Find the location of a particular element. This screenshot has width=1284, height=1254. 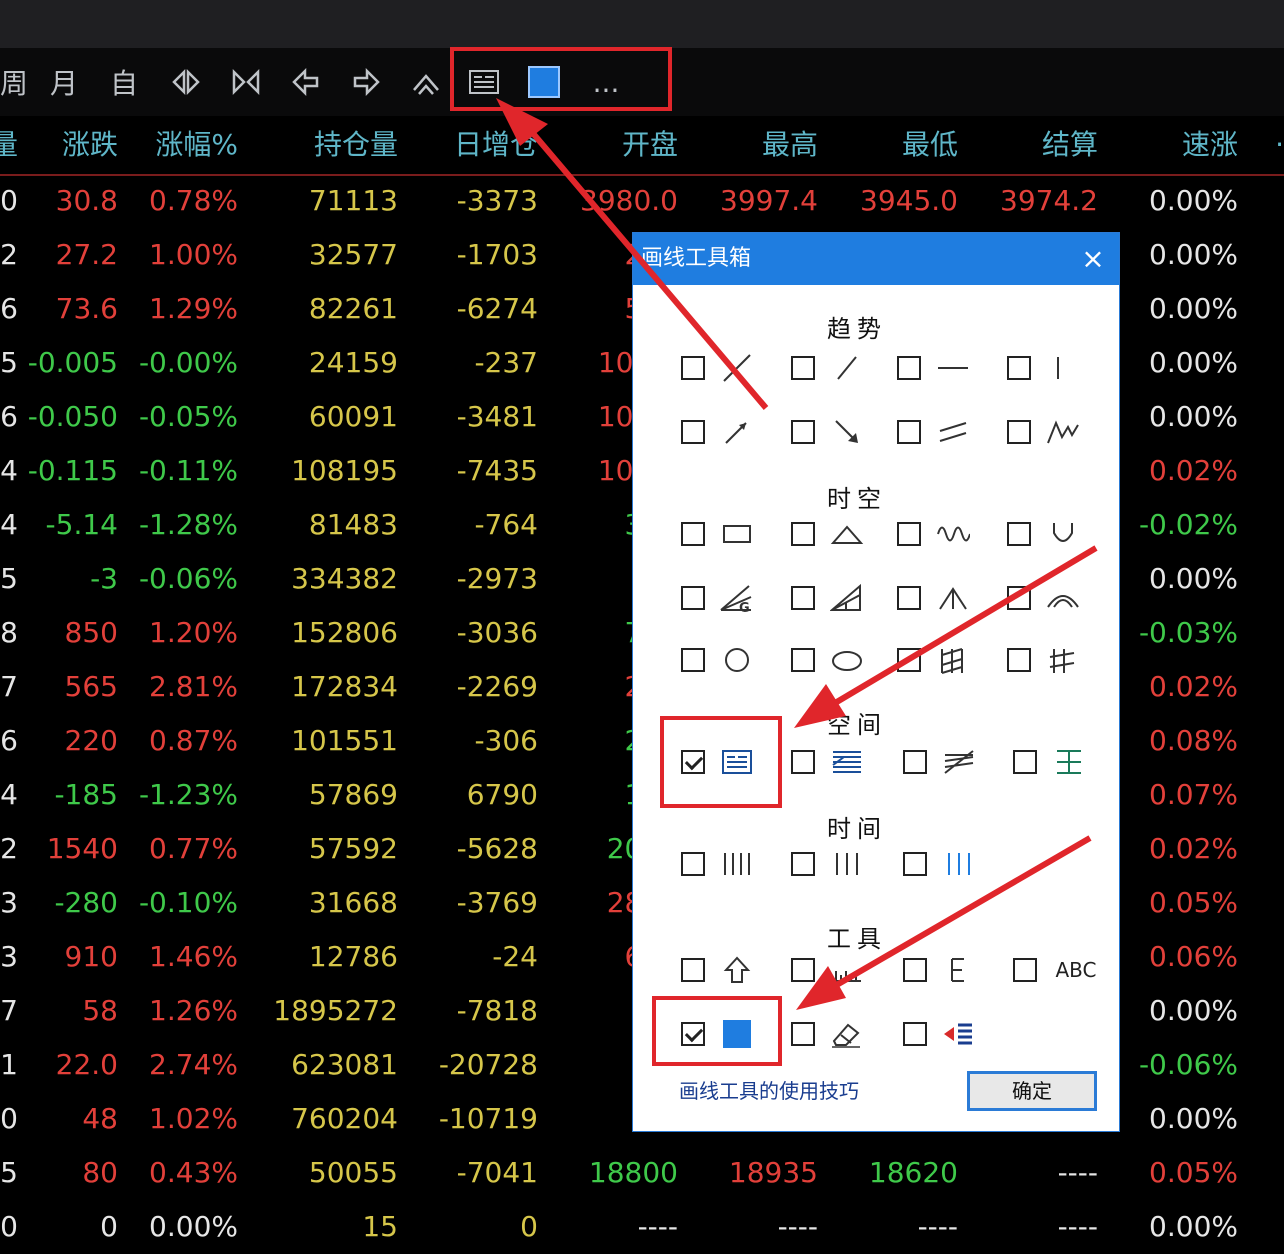

tool-time-cycle is located at coordinates (934, 660).